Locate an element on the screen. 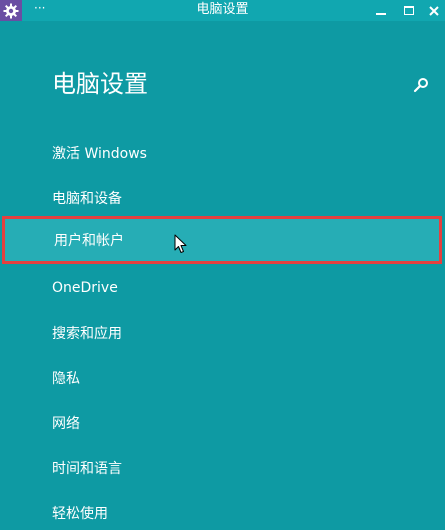  search-icon is located at coordinates (420, 85).